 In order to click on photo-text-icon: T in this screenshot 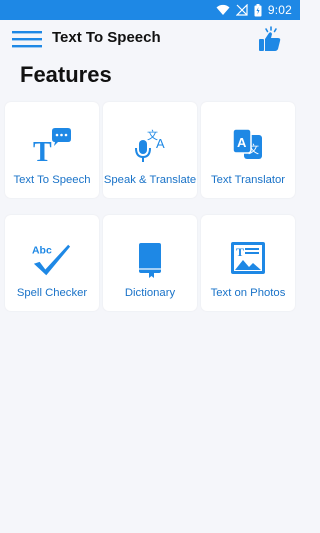, I will do `click(248, 259)`.